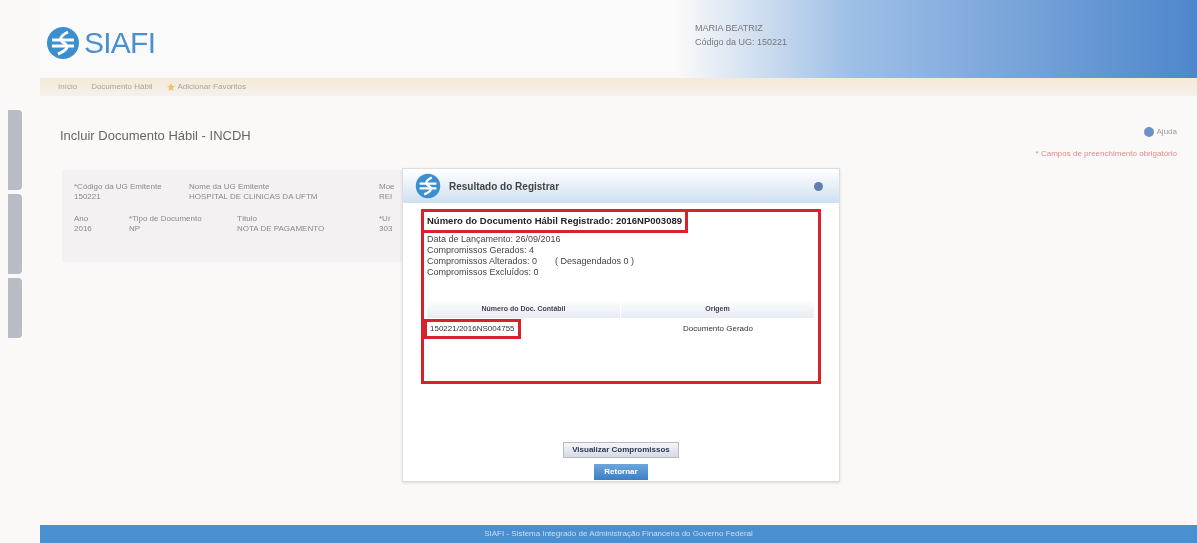 This screenshot has width=1197, height=543. Describe the element at coordinates (155, 136) in the screenshot. I see `page-title: Incluir Documento Hábil - INCDH` at that location.